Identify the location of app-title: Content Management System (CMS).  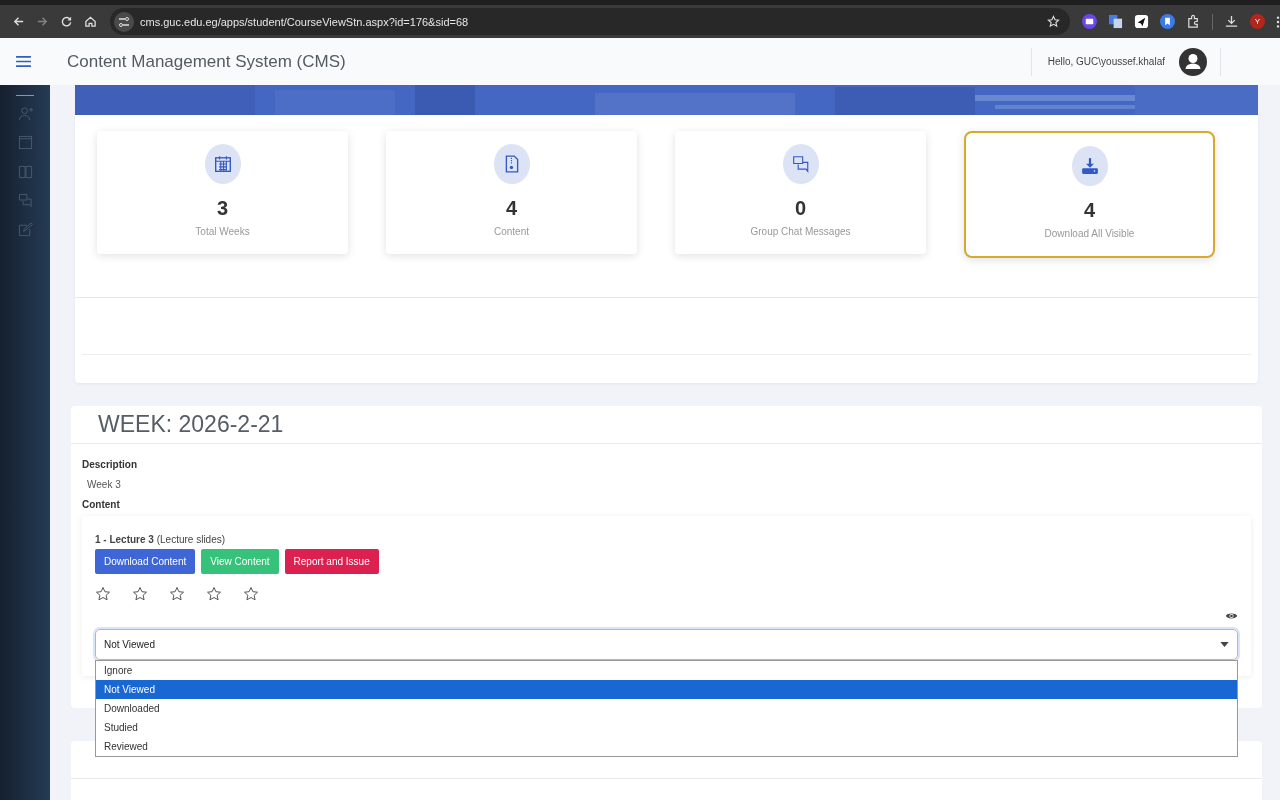
(206, 61).